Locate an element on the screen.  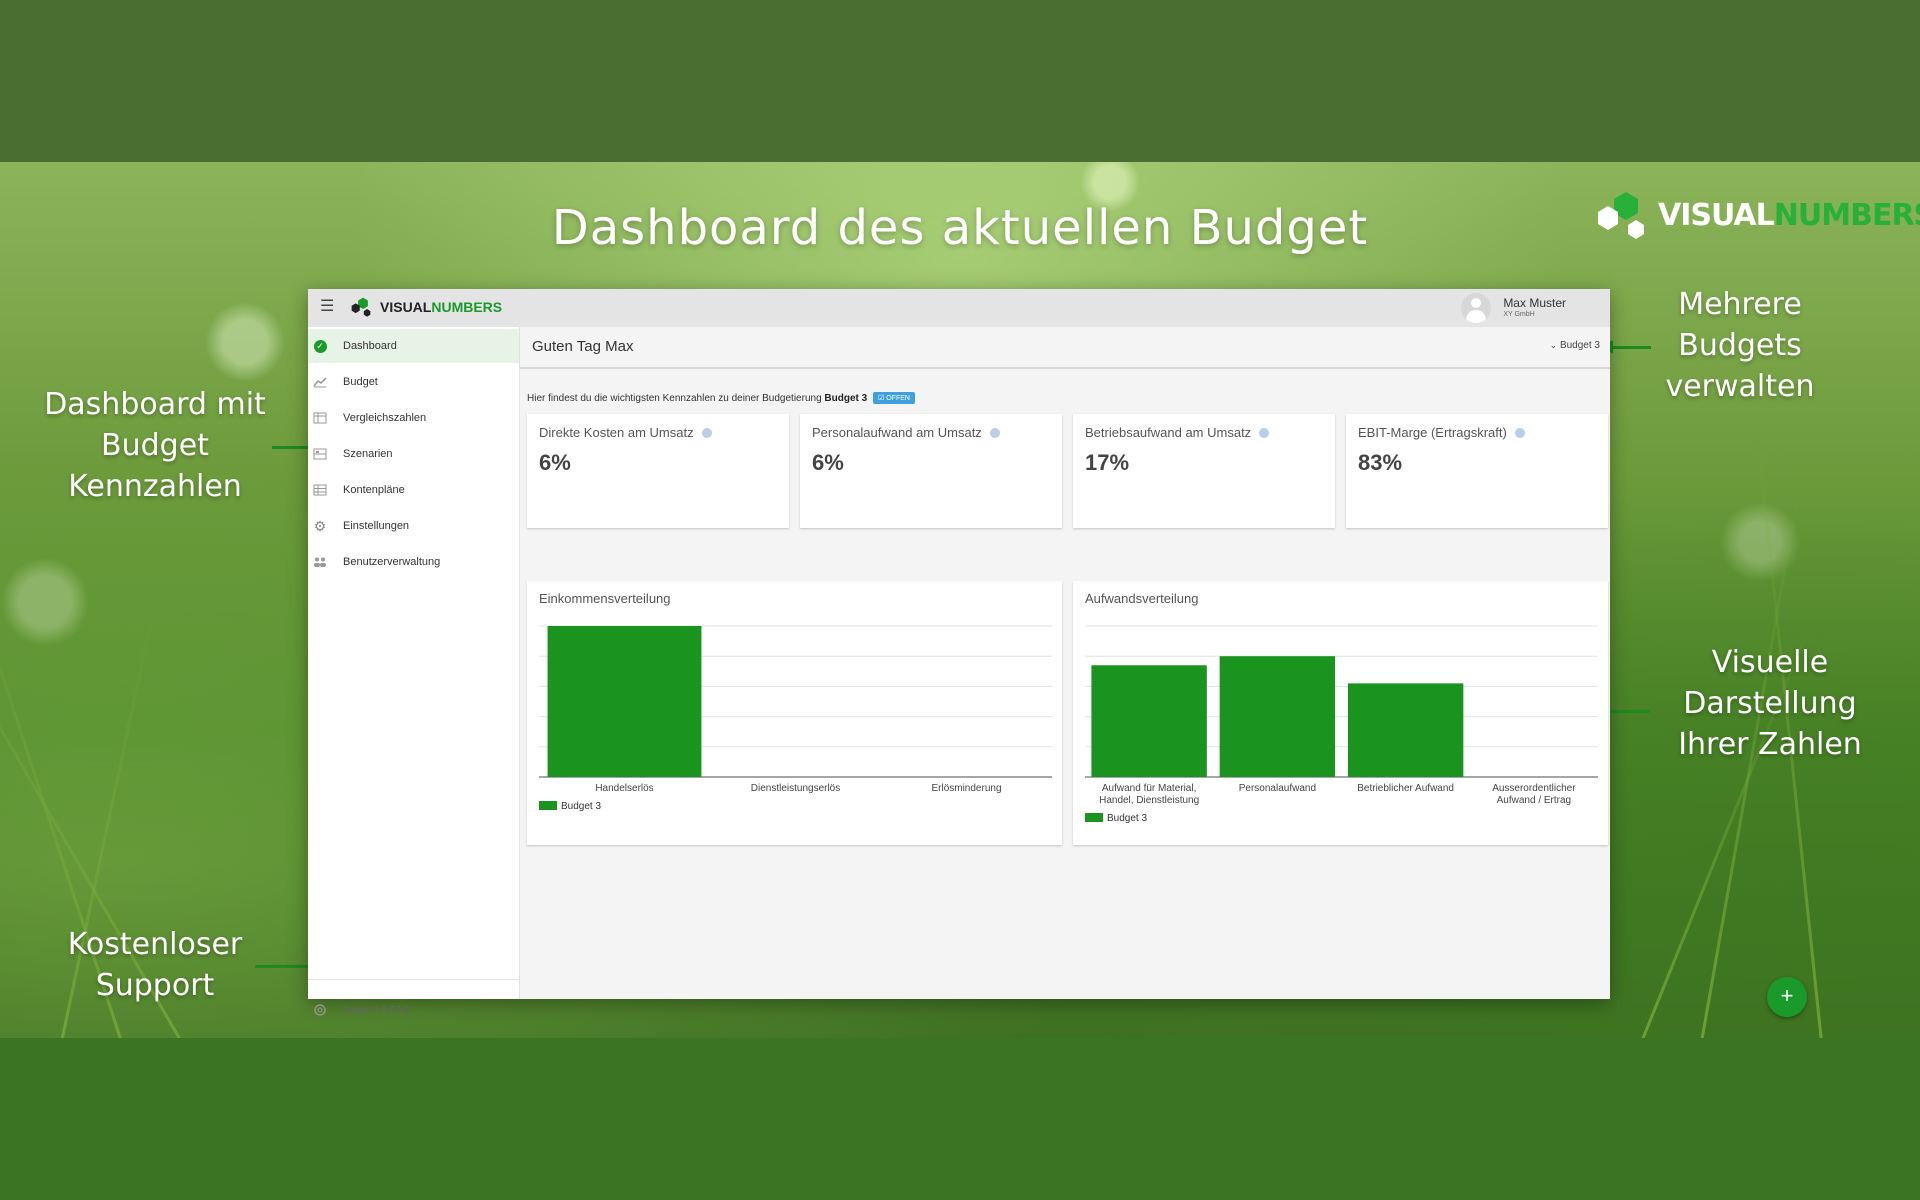
check-circle-icon: ✓ is located at coordinates (320, 346).